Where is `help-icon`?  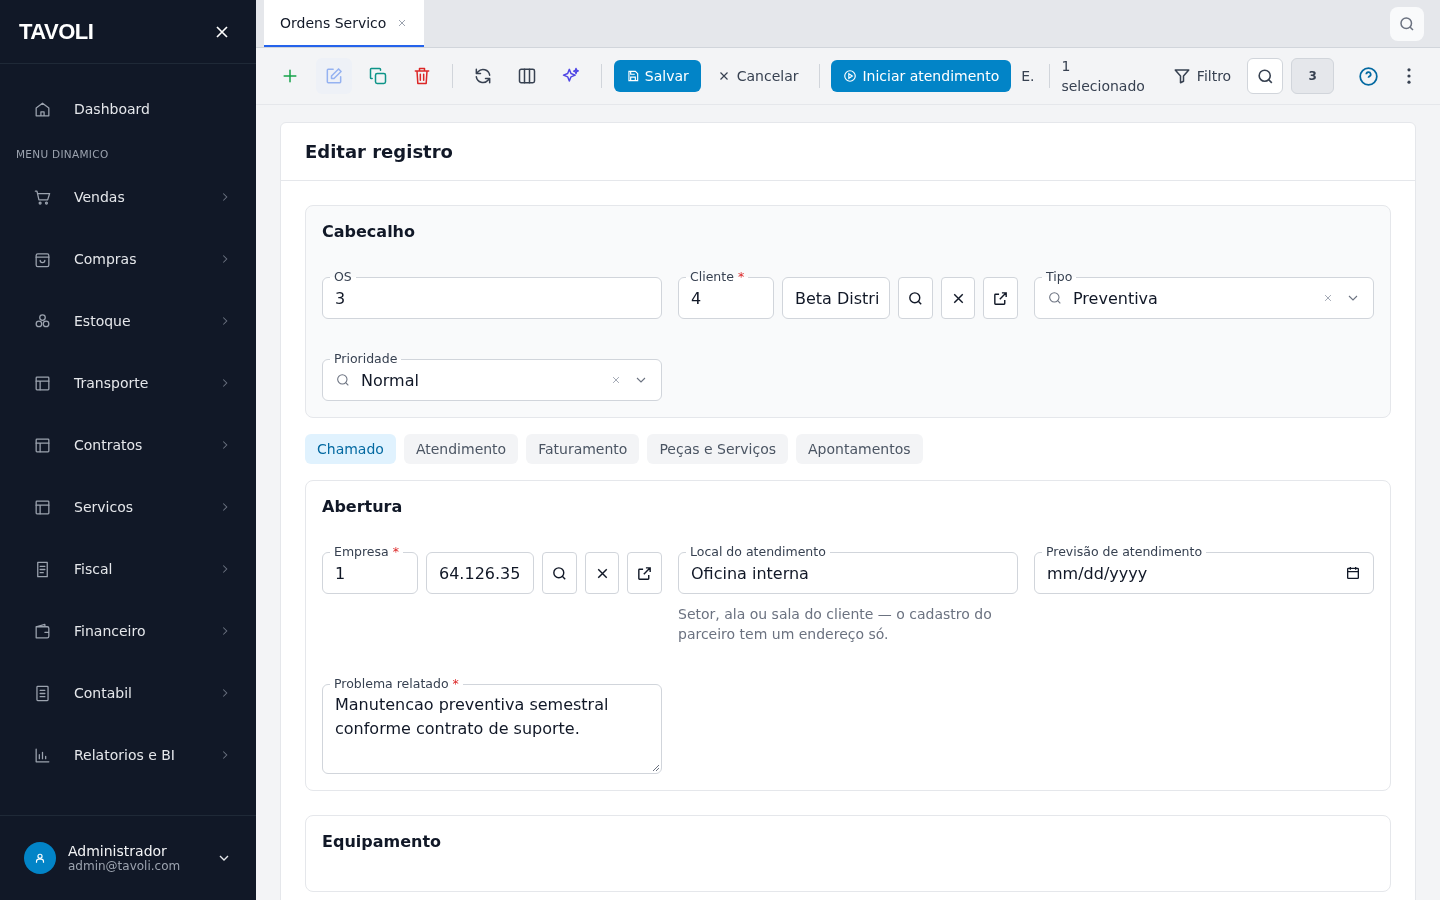
help-icon is located at coordinates (1368, 76).